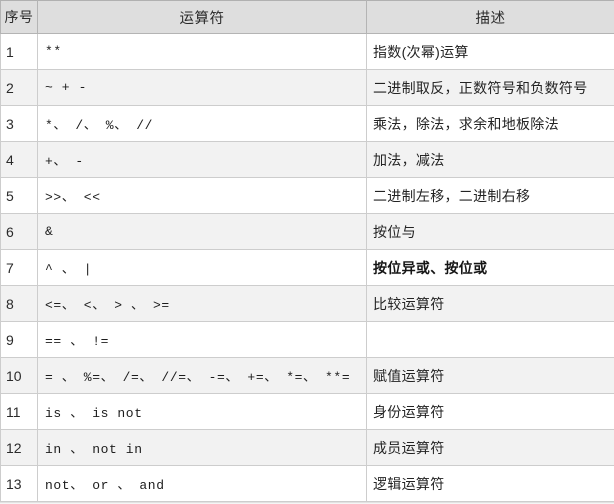 The image size is (614, 504). Describe the element at coordinates (202, 232) in the screenshot. I see `cell-operator: &` at that location.